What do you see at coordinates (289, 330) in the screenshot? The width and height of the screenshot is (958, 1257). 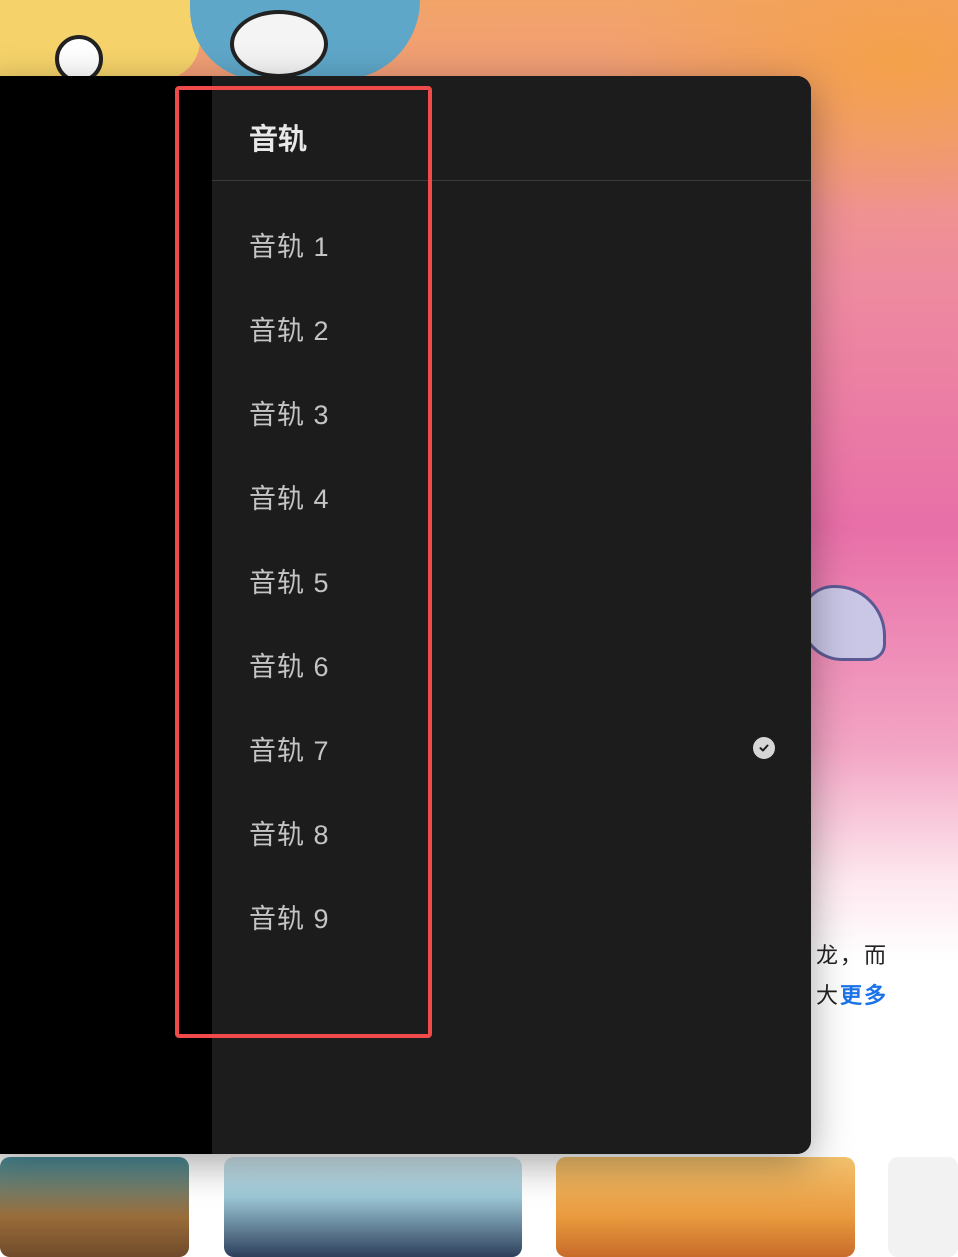 I see `track-label: 音轨 2` at bounding box center [289, 330].